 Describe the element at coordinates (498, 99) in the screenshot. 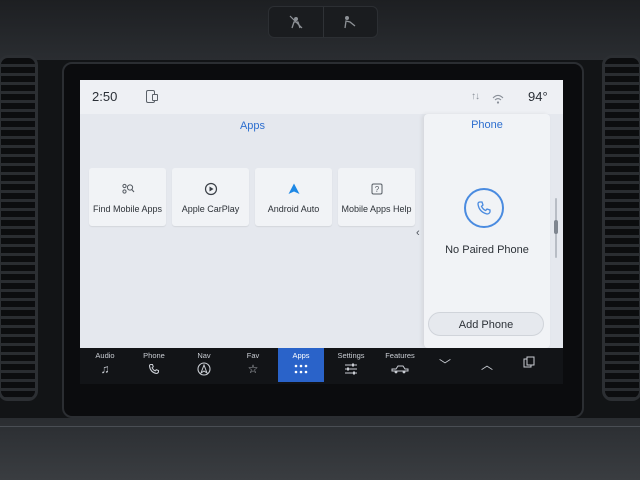

I see `wifi-icon` at that location.